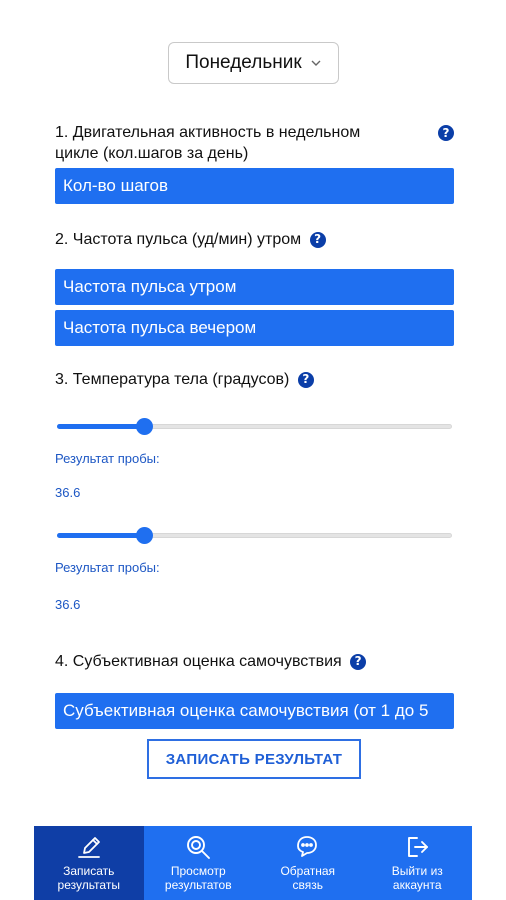  What do you see at coordinates (199, 863) in the screenshot?
I see `nav-item-view-results: Просмотр результатов` at bounding box center [199, 863].